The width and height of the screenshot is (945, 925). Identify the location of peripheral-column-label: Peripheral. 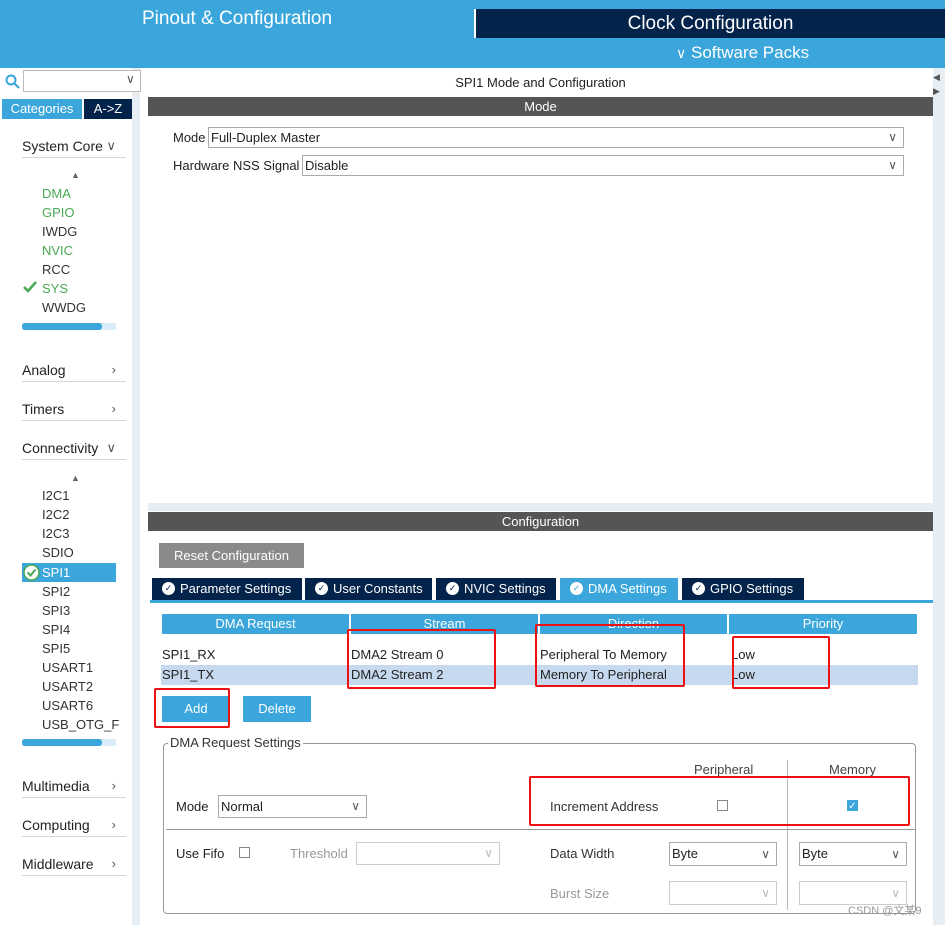
(724, 769).